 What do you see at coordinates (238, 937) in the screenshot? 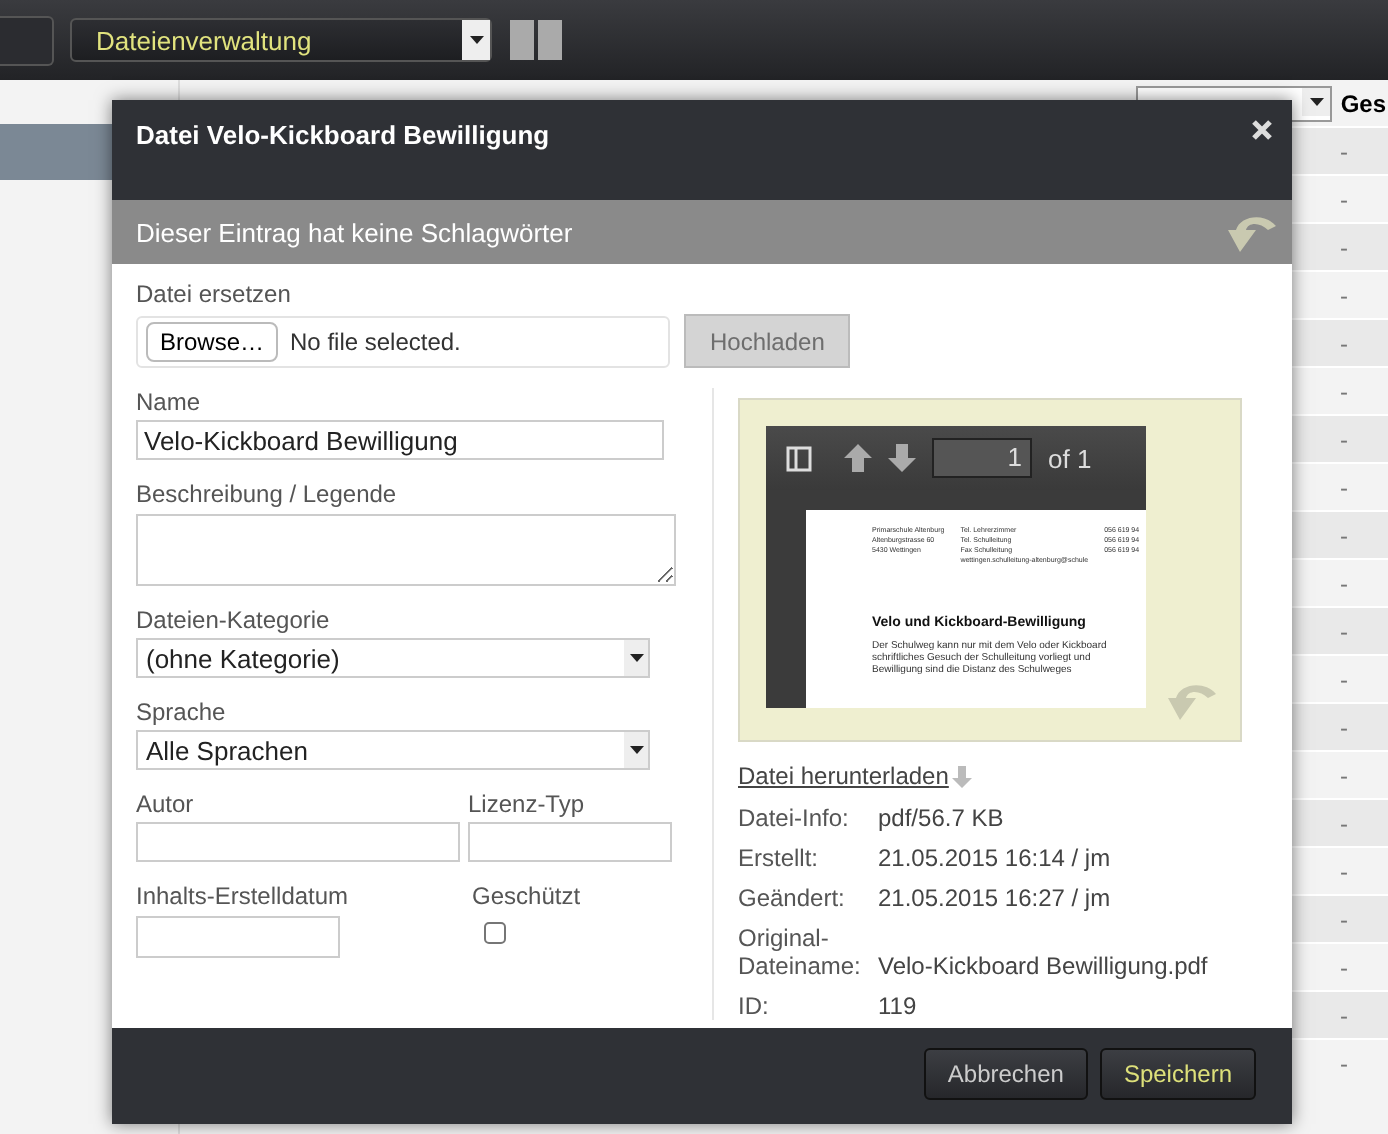
I see `date-field` at bounding box center [238, 937].